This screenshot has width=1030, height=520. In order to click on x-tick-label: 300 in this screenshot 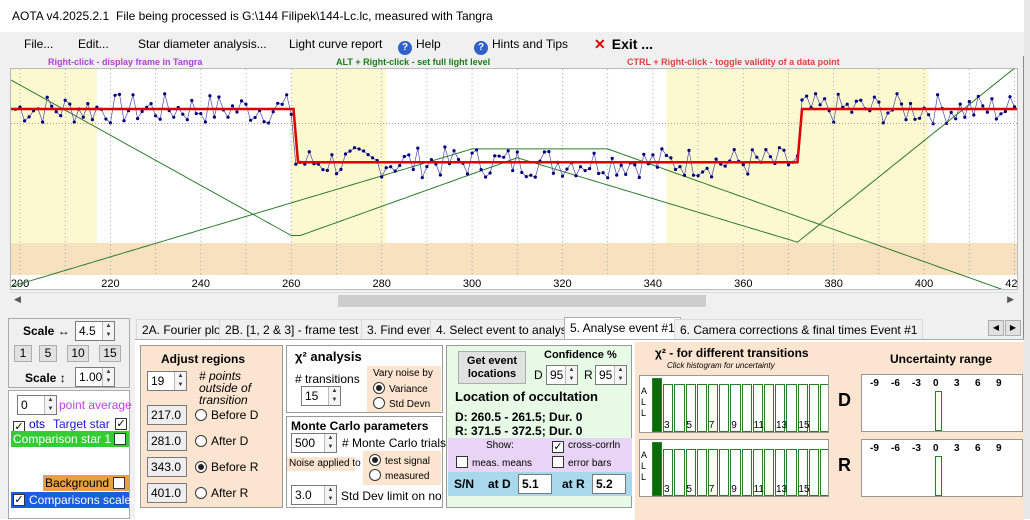, I will do `click(472, 284)`.